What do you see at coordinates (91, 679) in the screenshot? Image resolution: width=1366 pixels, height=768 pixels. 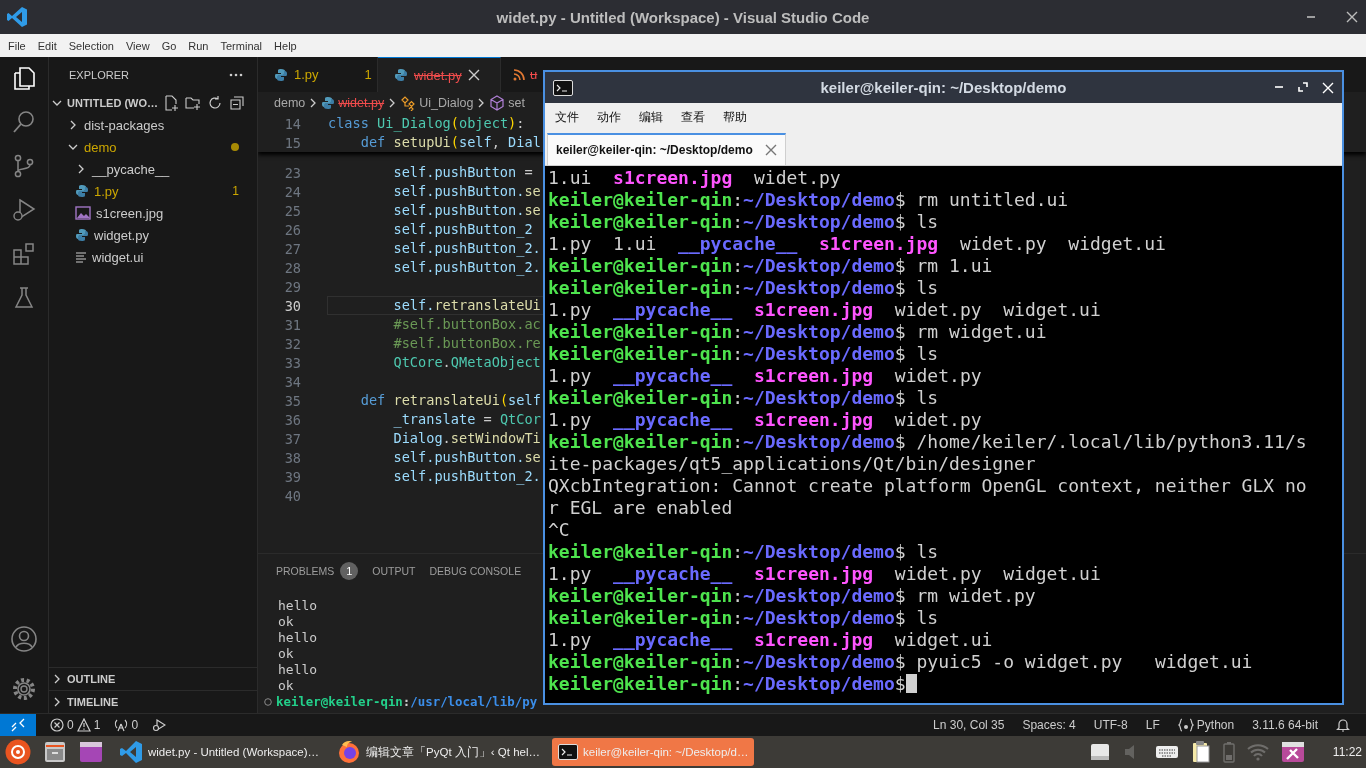 I see `section-title: OUTLINE` at bounding box center [91, 679].